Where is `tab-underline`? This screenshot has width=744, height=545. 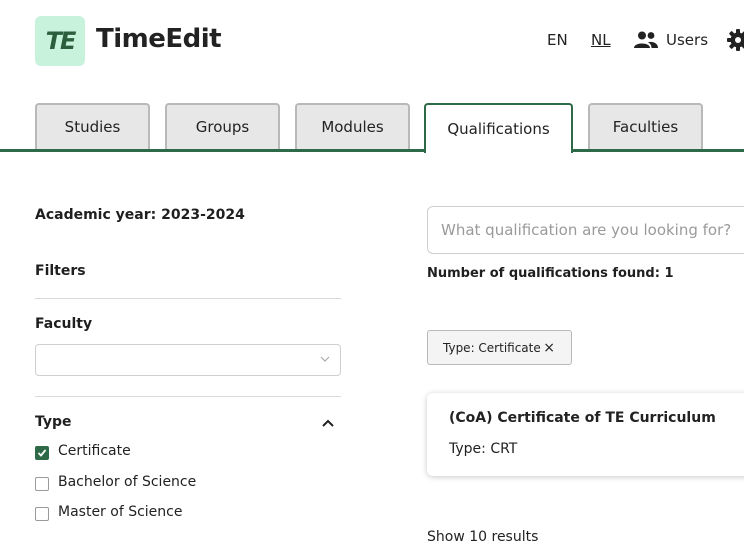
tab-underline is located at coordinates (372, 150).